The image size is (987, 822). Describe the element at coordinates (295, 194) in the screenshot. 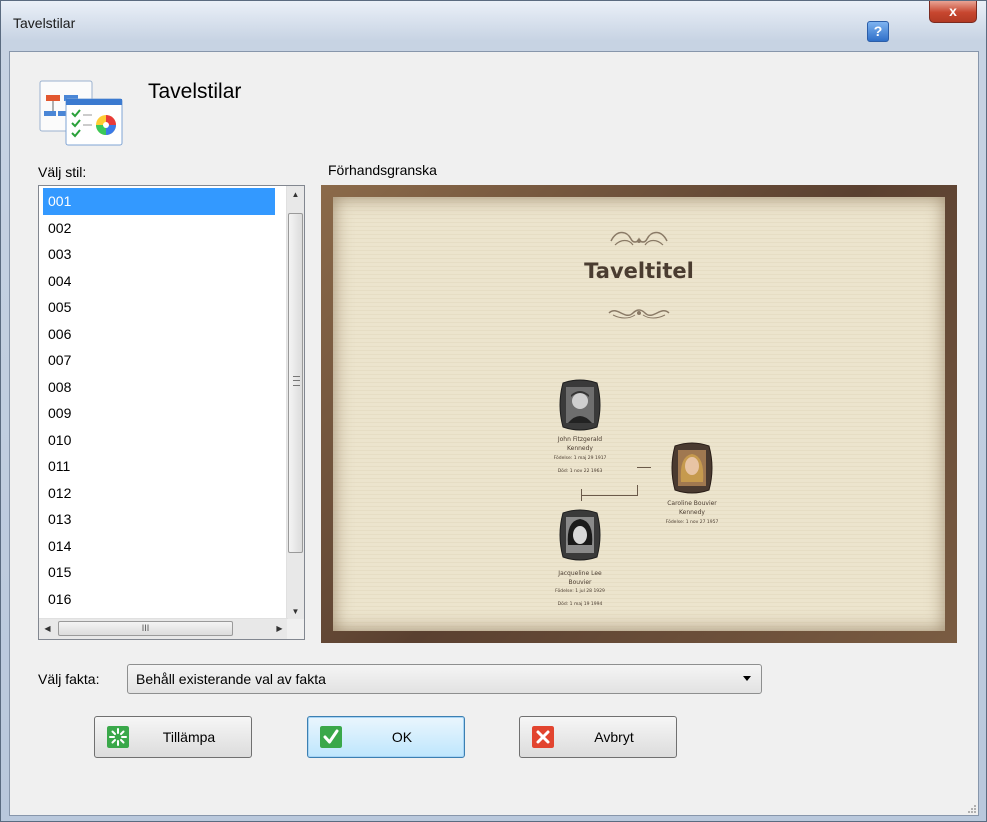

I see `scroll-up-icon: ▲` at that location.